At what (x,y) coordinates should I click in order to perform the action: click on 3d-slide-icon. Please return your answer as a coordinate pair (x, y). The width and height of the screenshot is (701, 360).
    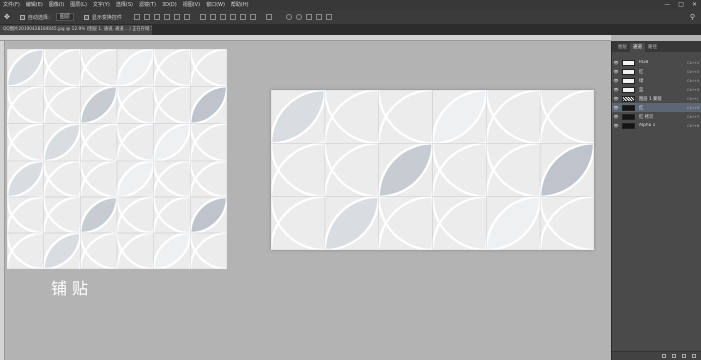
    Looking at the image, I should click on (318, 17).